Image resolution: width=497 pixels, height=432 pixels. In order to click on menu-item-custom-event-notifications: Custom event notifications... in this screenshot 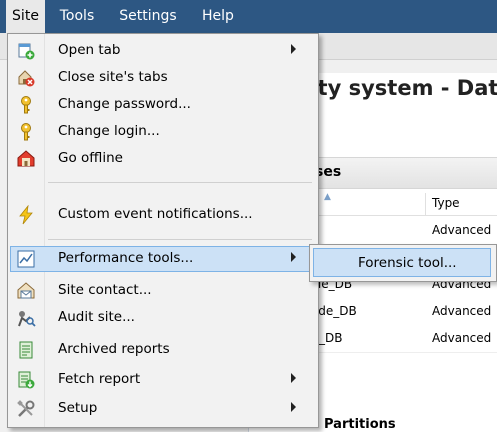, I will do `click(163, 215)`.